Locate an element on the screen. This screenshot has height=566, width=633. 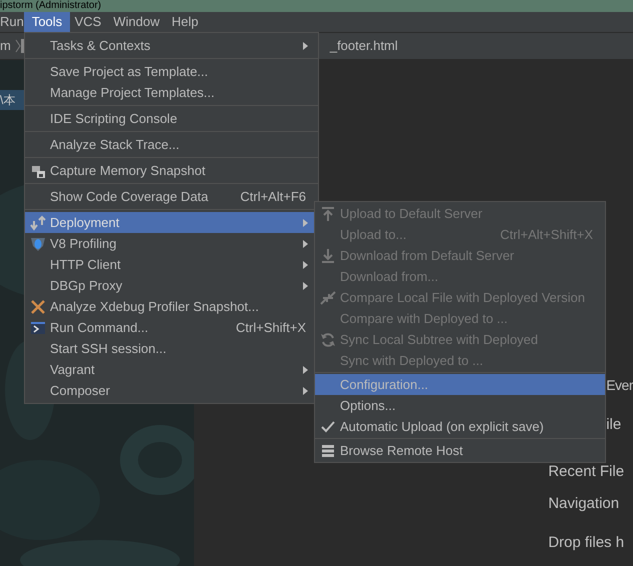
hint-text: Drop files h is located at coordinates (586, 542).